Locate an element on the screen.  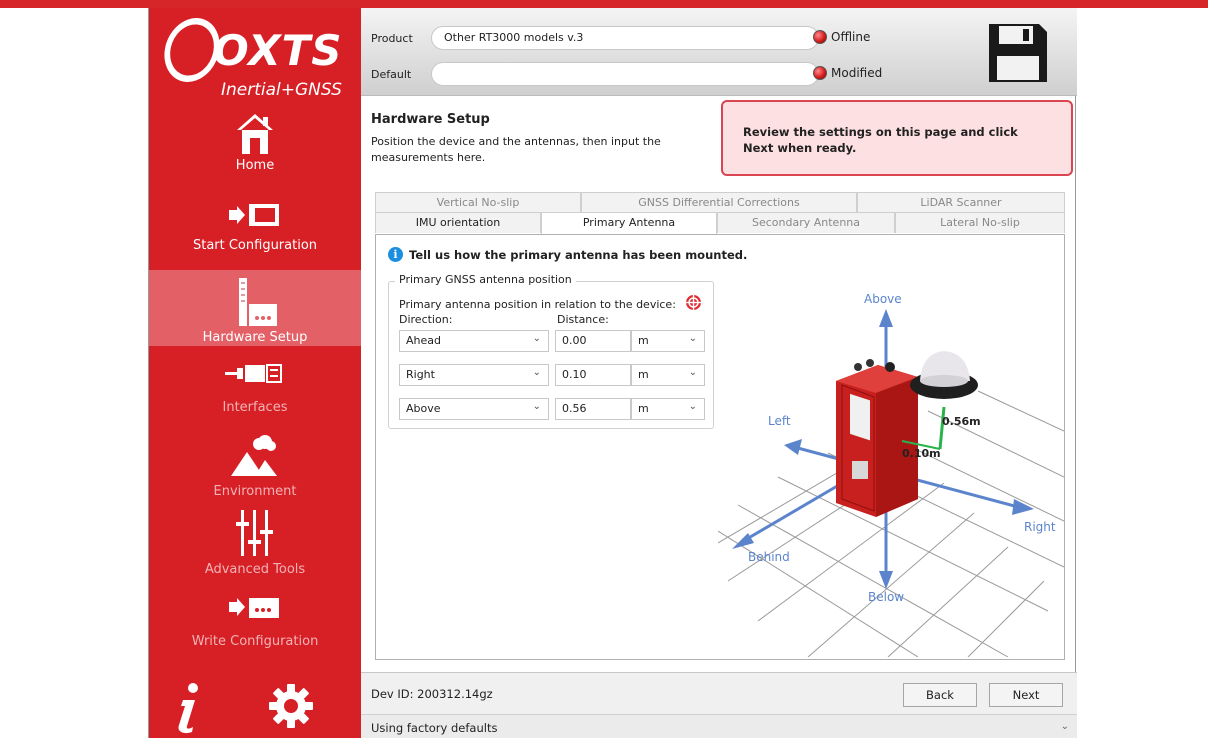
unit-select-ahead: m ⌄ is located at coordinates (668, 341).